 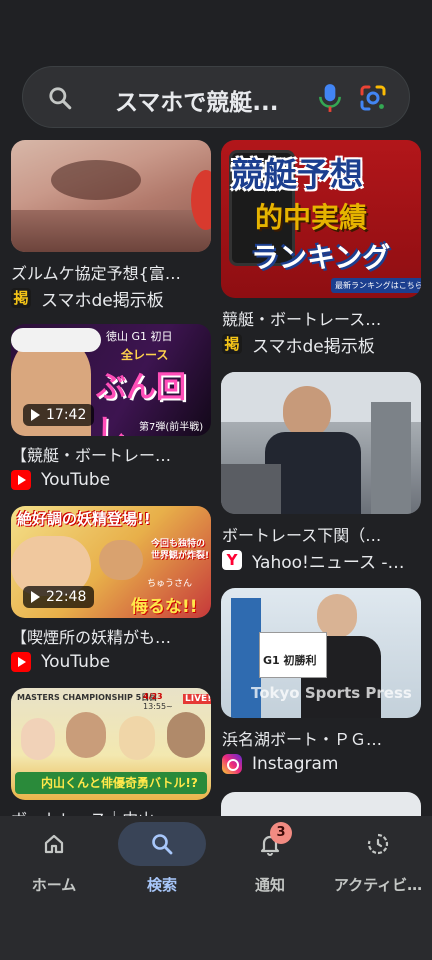 What do you see at coordinates (270, 871) in the screenshot?
I see `nav-notifications: 3 通知` at bounding box center [270, 871].